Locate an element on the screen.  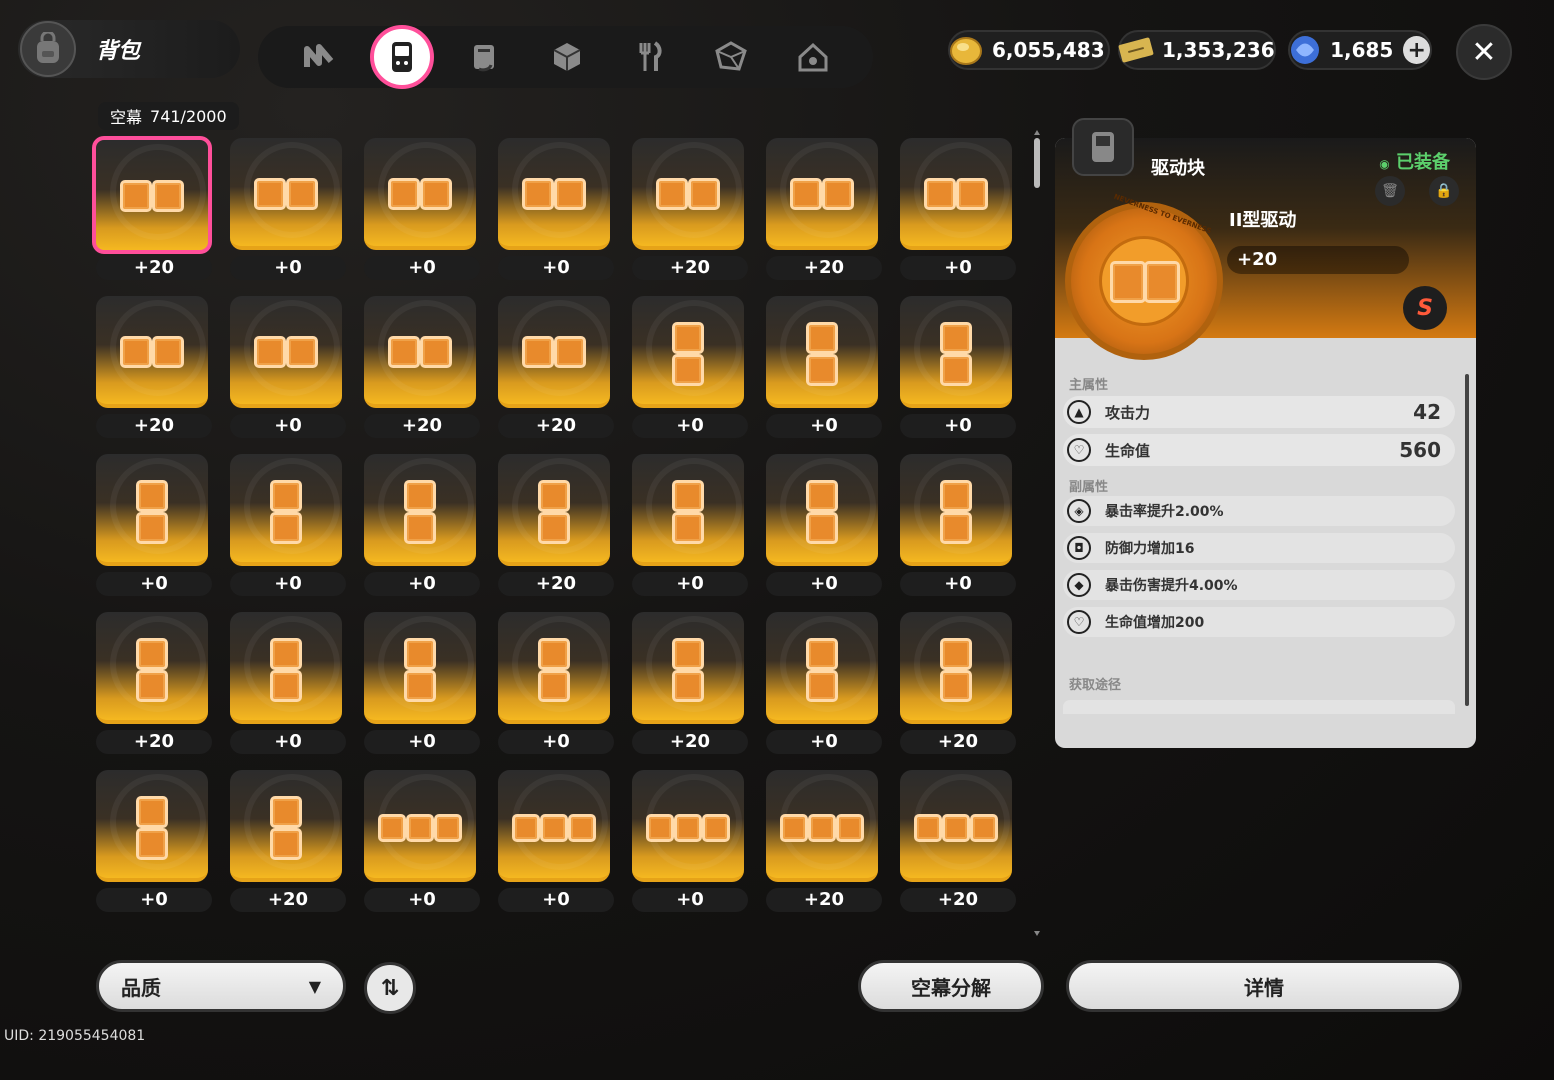
house-icon is located at coordinates (813, 57).